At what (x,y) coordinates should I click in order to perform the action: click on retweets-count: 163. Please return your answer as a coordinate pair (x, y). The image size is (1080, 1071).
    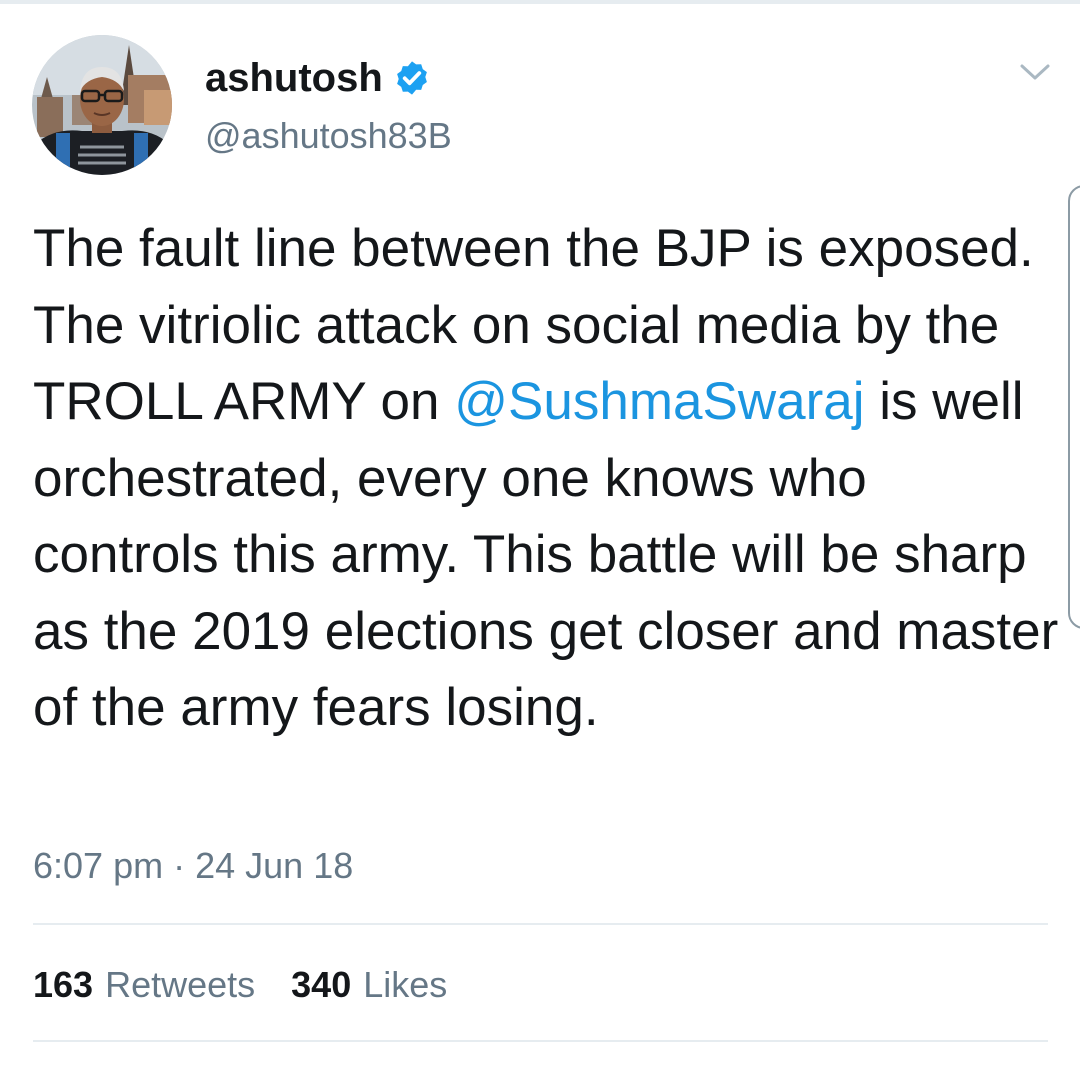
    Looking at the image, I should click on (63, 984).